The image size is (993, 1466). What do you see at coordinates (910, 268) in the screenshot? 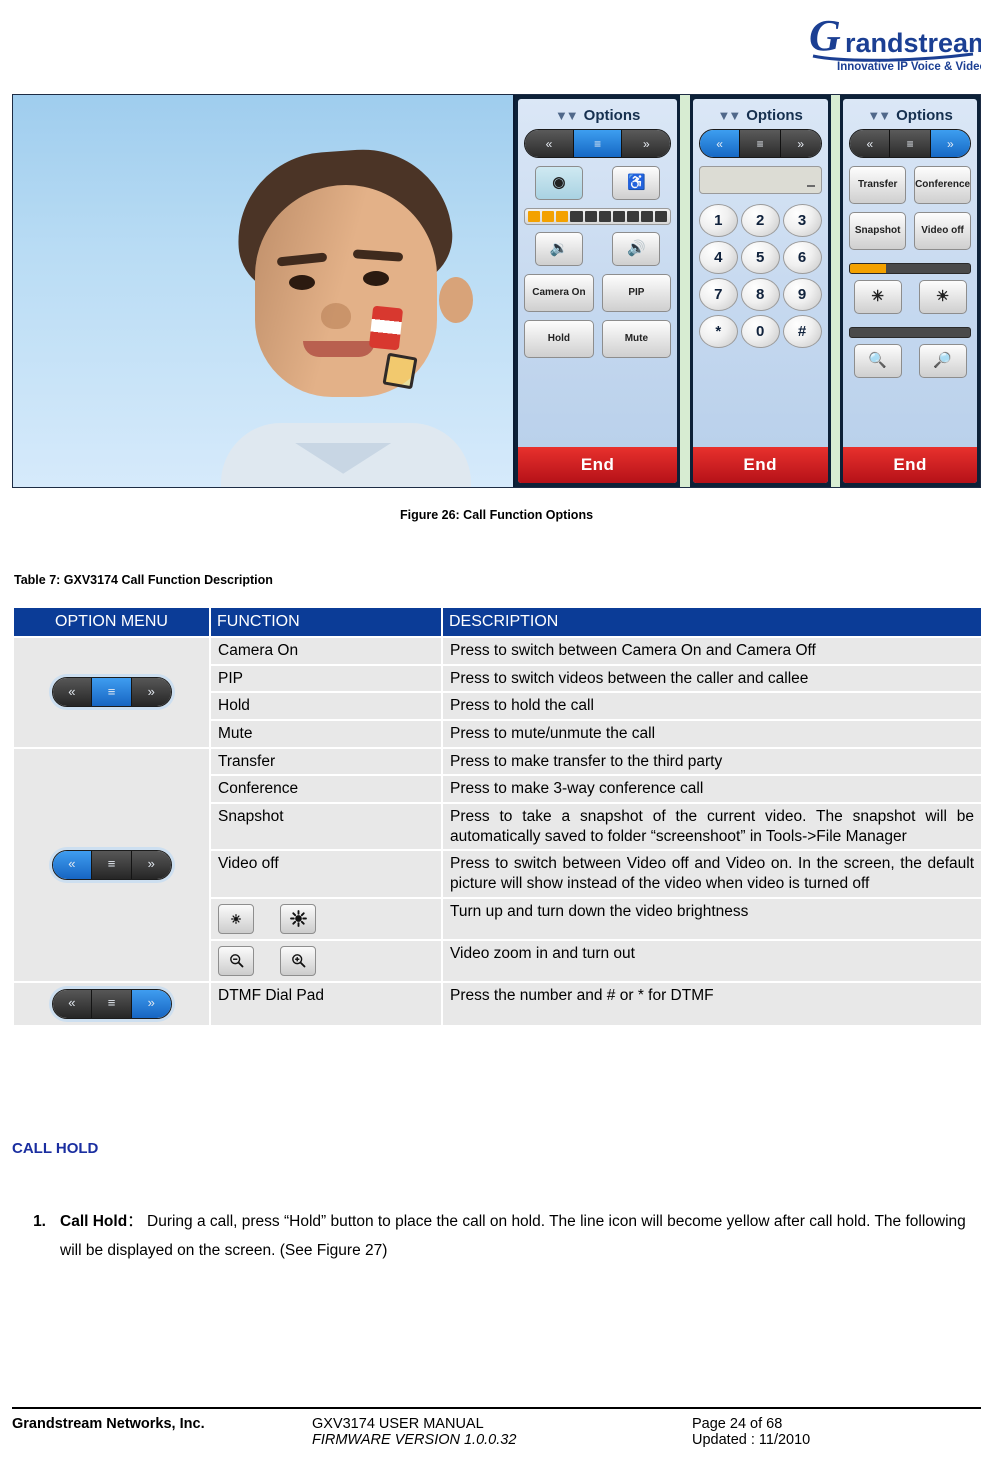
I see `brightness-slider` at bounding box center [910, 268].